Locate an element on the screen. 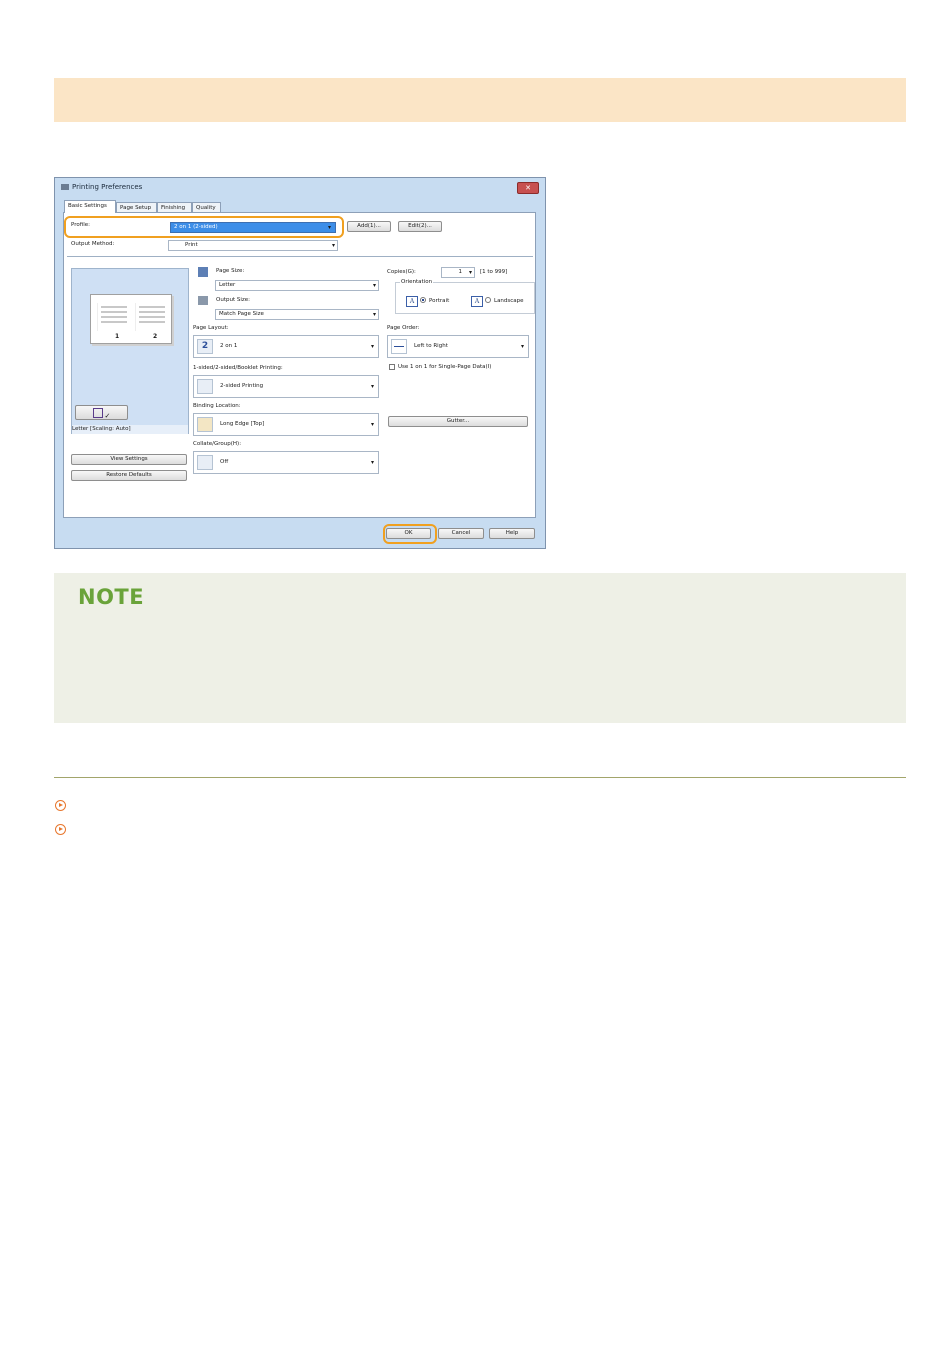  binding-location-select: Long Edge [Top] ▾ is located at coordinates (286, 424).